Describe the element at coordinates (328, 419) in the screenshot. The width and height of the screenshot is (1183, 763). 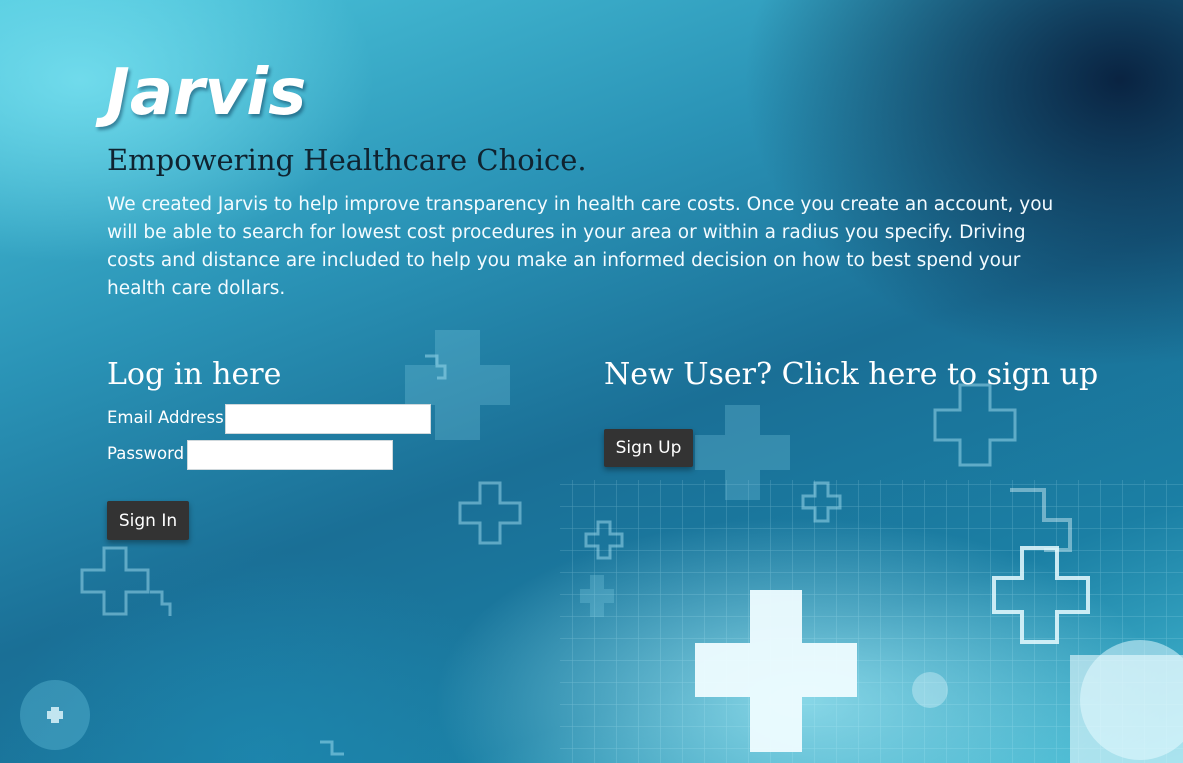
I see `email-field` at that location.